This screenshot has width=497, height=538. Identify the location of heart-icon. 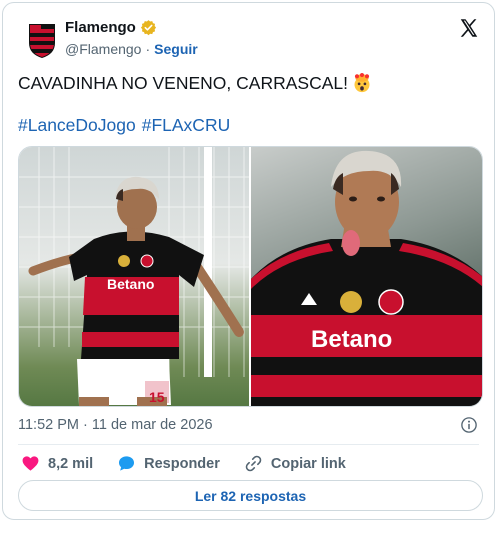
(30, 463).